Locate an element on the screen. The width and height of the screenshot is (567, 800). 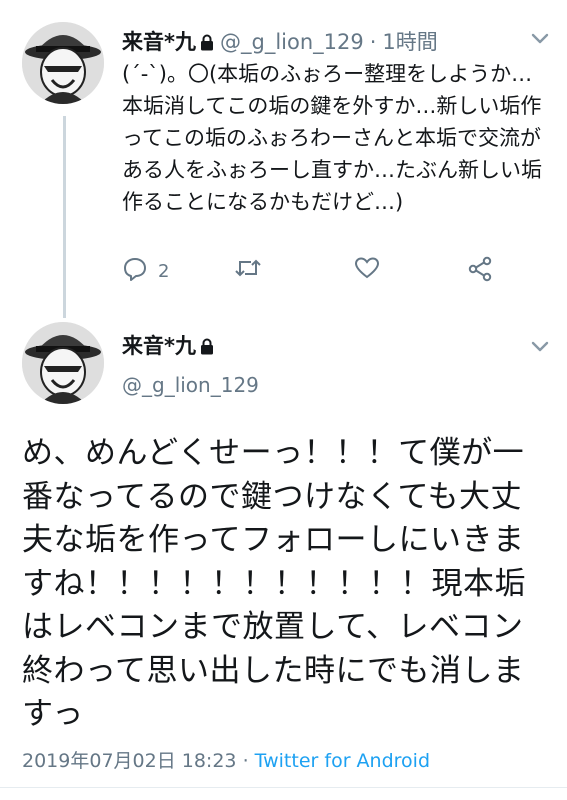
share-button is located at coordinates (480, 271).